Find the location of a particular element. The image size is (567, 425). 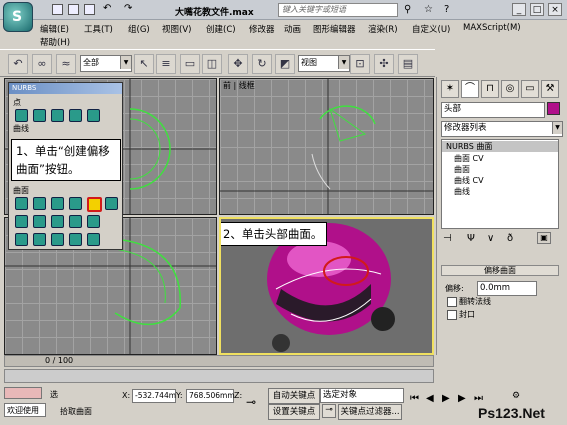

menu-maxscript: MAXScript(M) is located at coordinates (492, 28).